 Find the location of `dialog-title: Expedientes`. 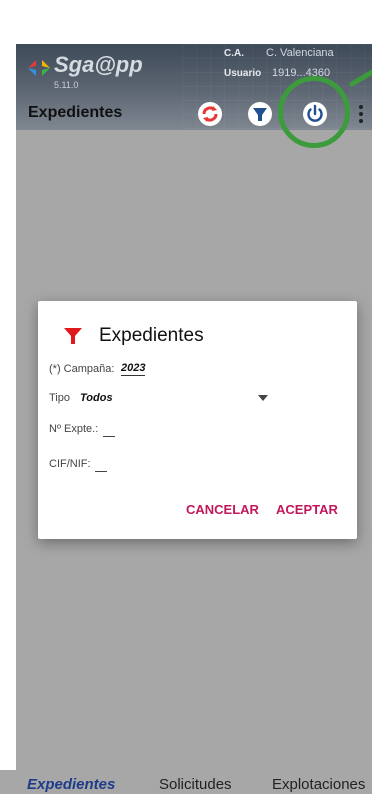

dialog-title: Expedientes is located at coordinates (151, 335).